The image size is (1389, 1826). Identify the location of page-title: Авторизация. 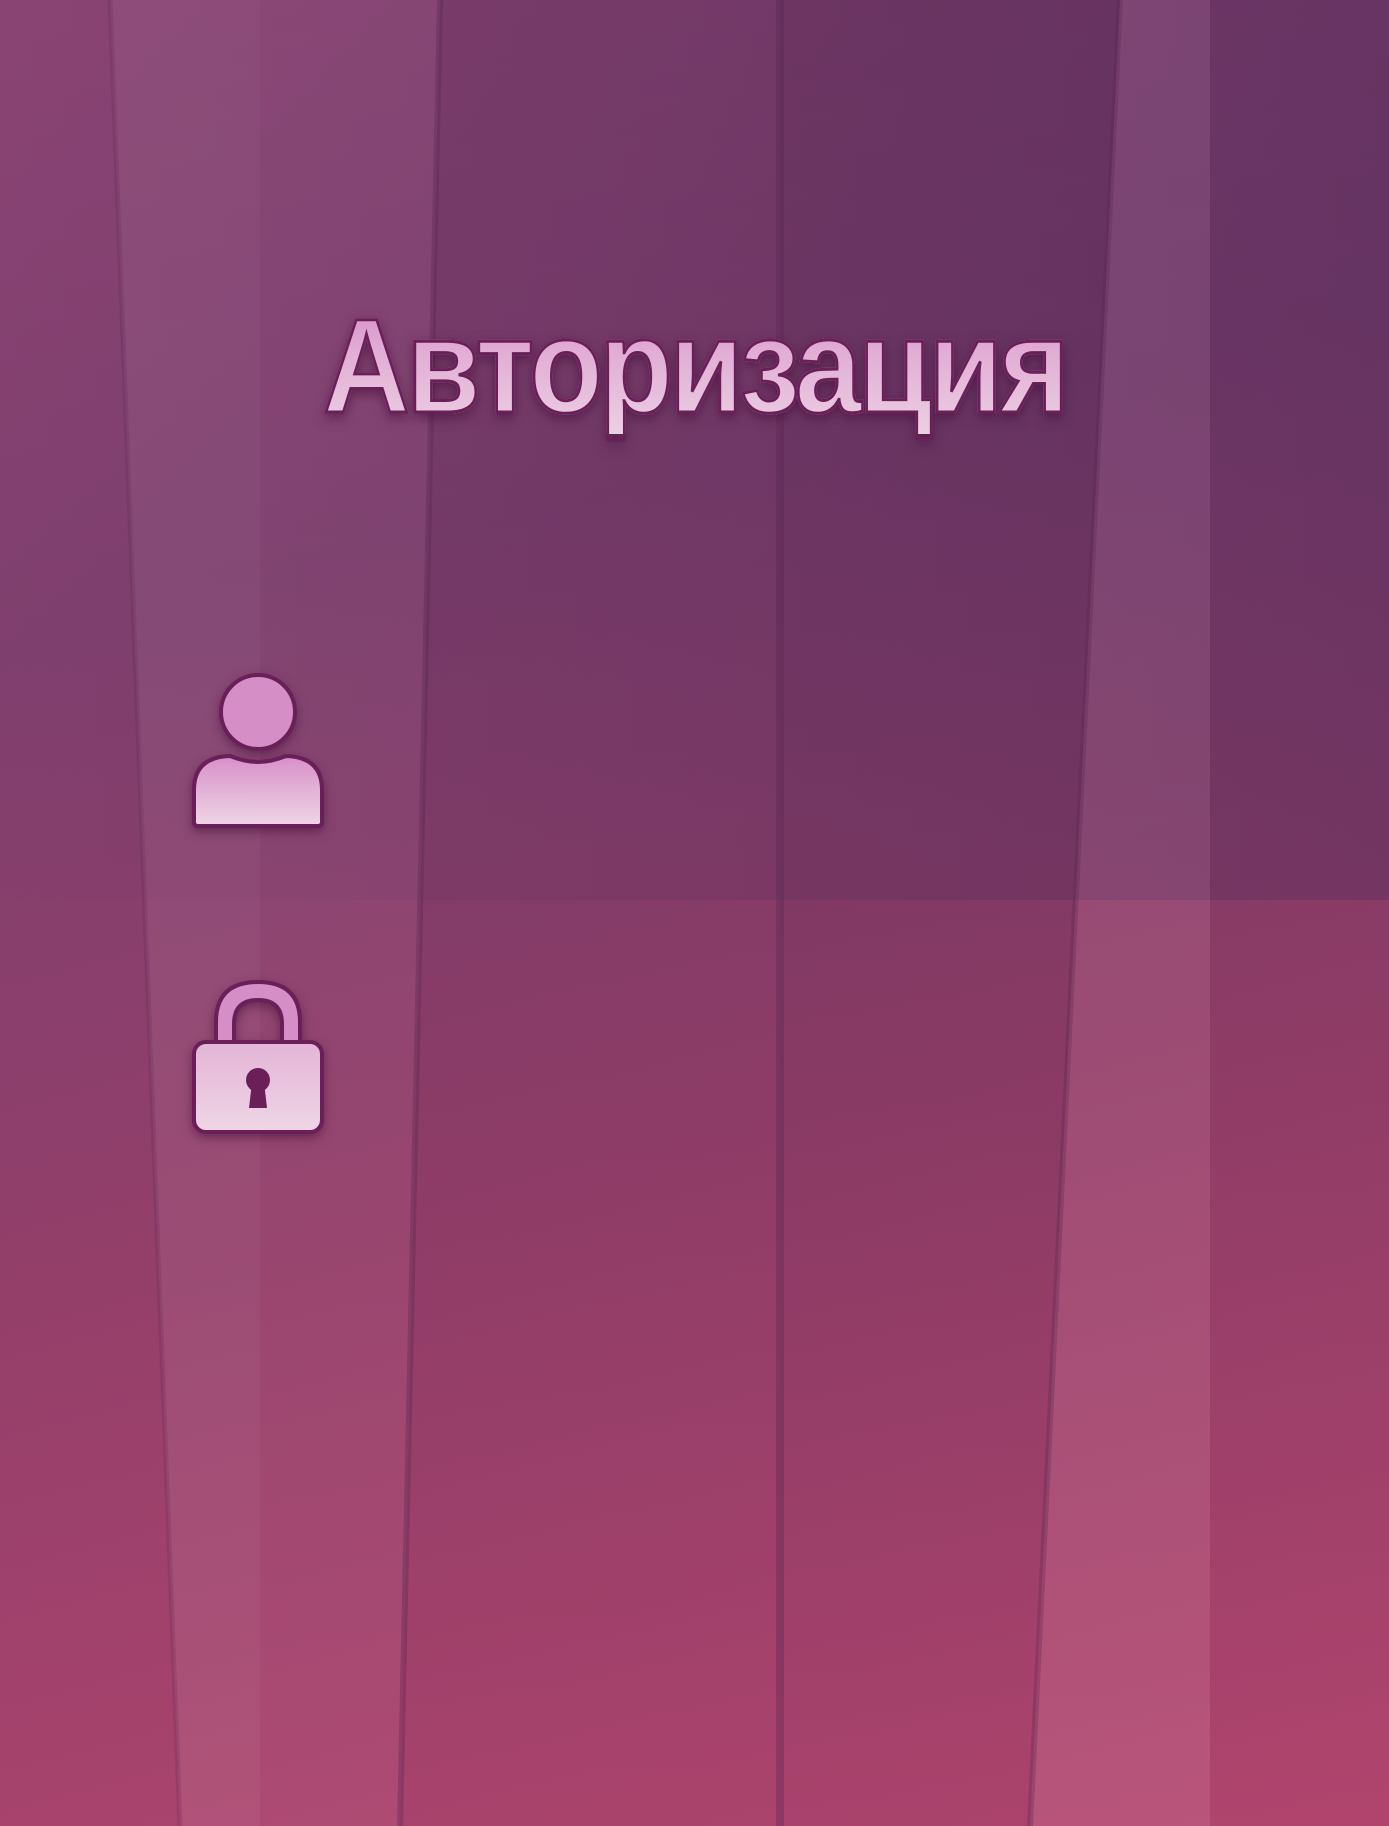
(694, 366).